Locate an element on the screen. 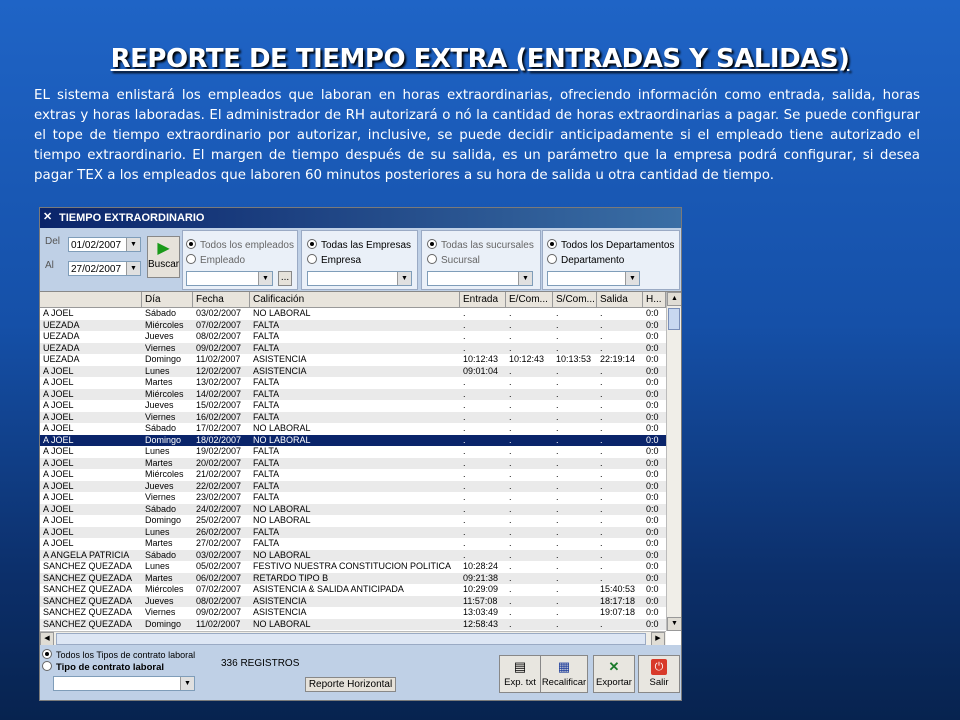  radio-all-employees: Todos los empleados is located at coordinates (240, 245).